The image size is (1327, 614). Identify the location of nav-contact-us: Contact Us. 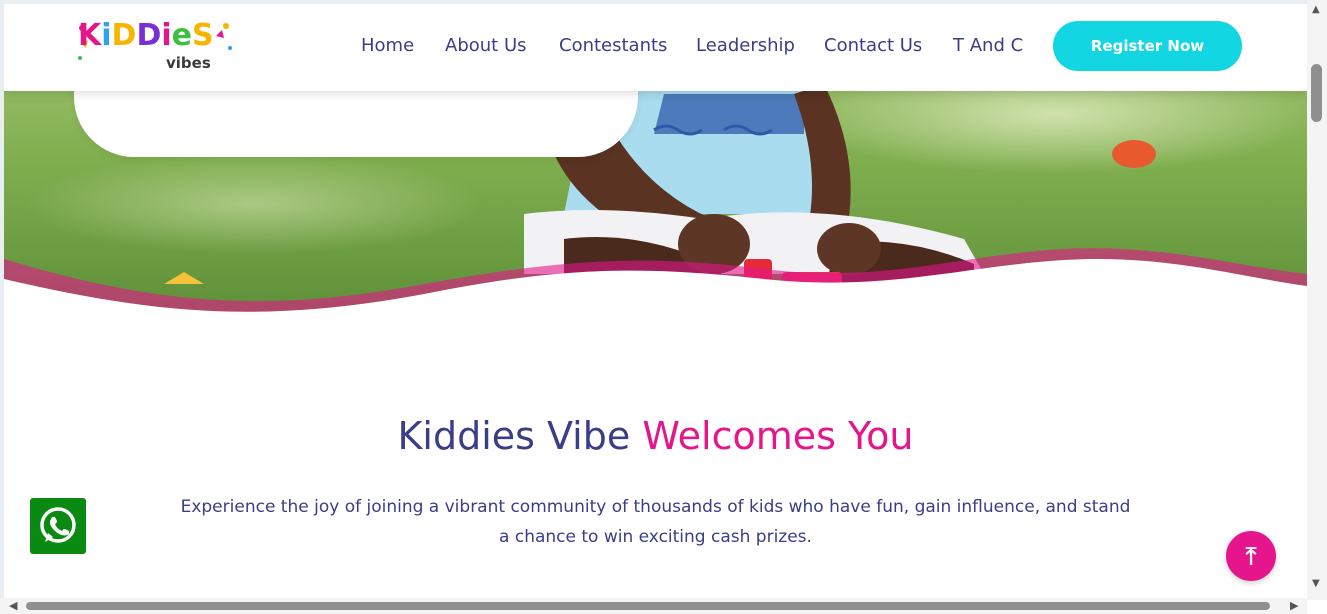
(873, 45).